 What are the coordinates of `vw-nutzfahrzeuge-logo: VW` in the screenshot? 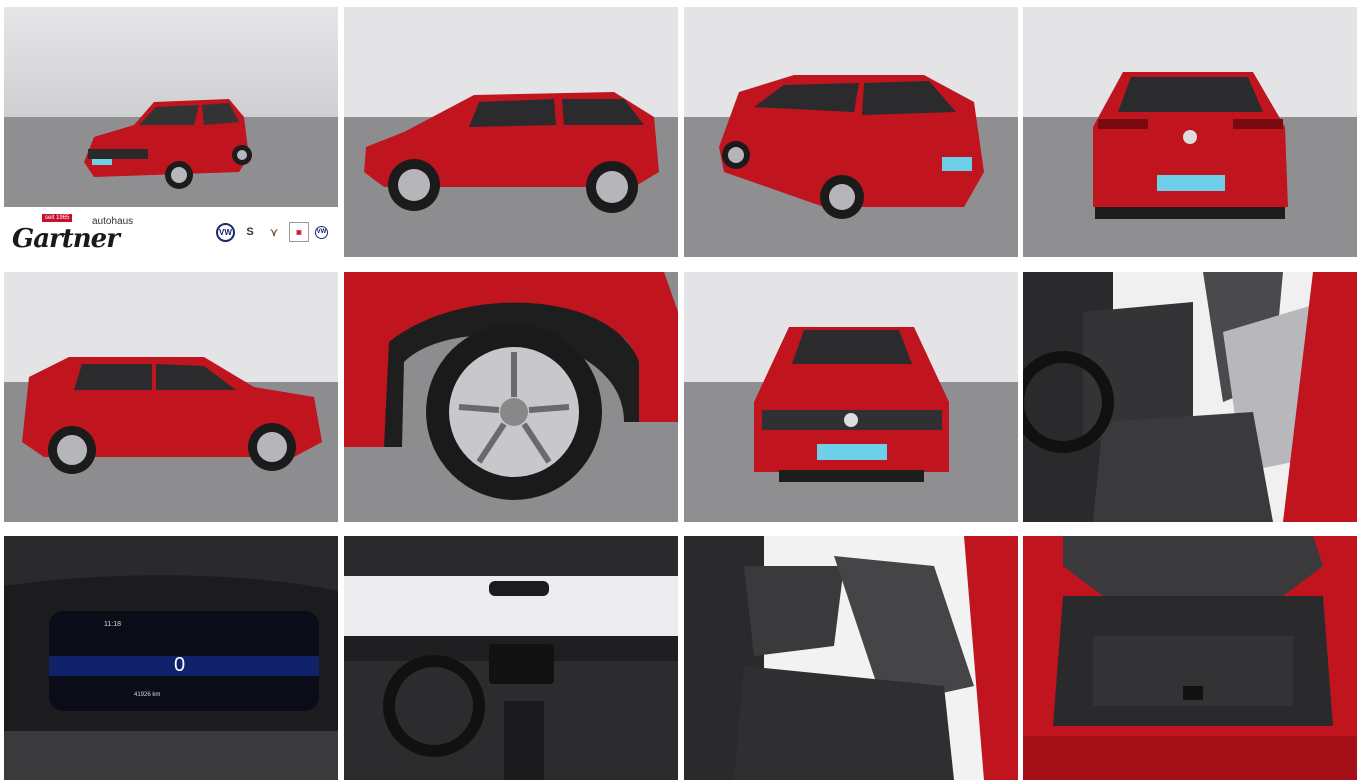 It's located at (321, 232).